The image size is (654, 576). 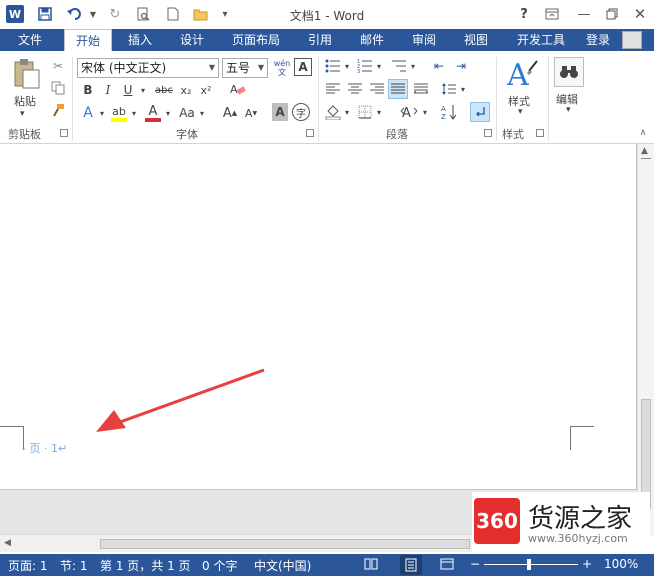 What do you see at coordinates (552, 14) in the screenshot?
I see `ribbon-display-options-icon` at bounding box center [552, 14].